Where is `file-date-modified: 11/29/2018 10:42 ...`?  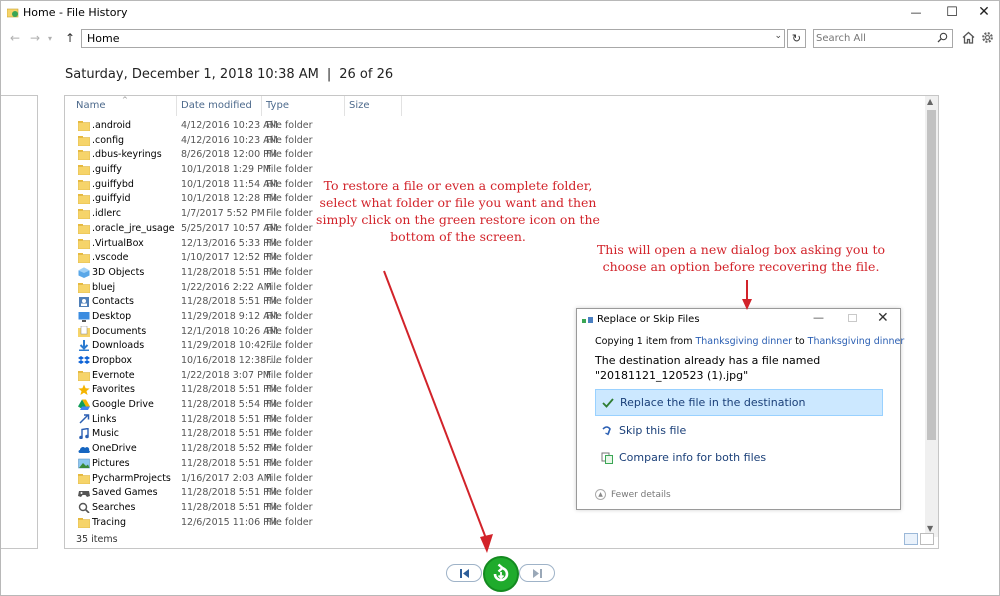 file-date-modified: 11/29/2018 10:42 ... is located at coordinates (230, 346).